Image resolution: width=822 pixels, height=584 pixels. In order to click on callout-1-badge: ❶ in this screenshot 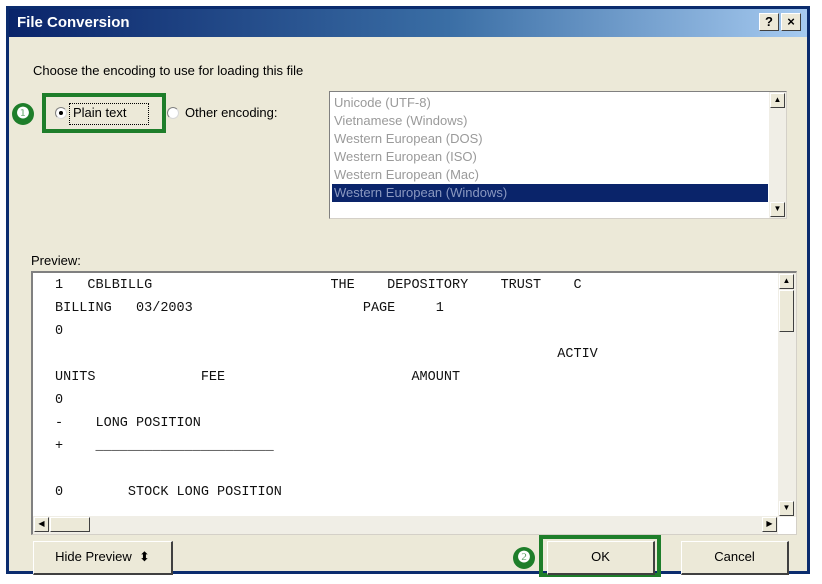, I will do `click(23, 114)`.